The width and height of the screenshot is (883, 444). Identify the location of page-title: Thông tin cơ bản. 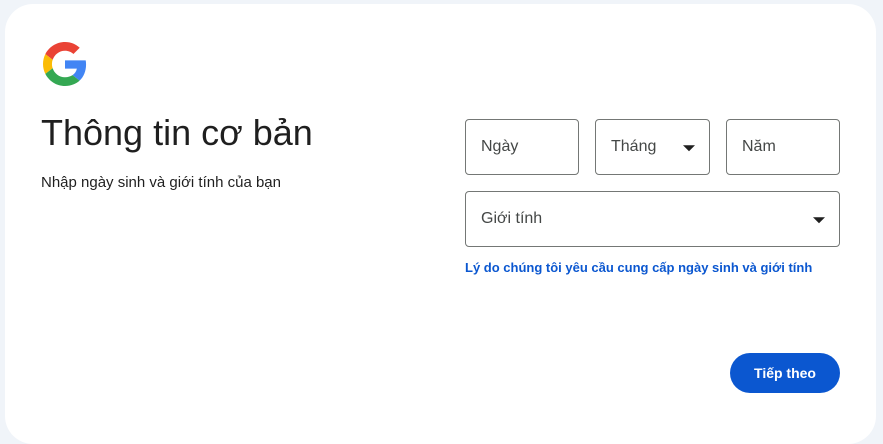
(177, 132).